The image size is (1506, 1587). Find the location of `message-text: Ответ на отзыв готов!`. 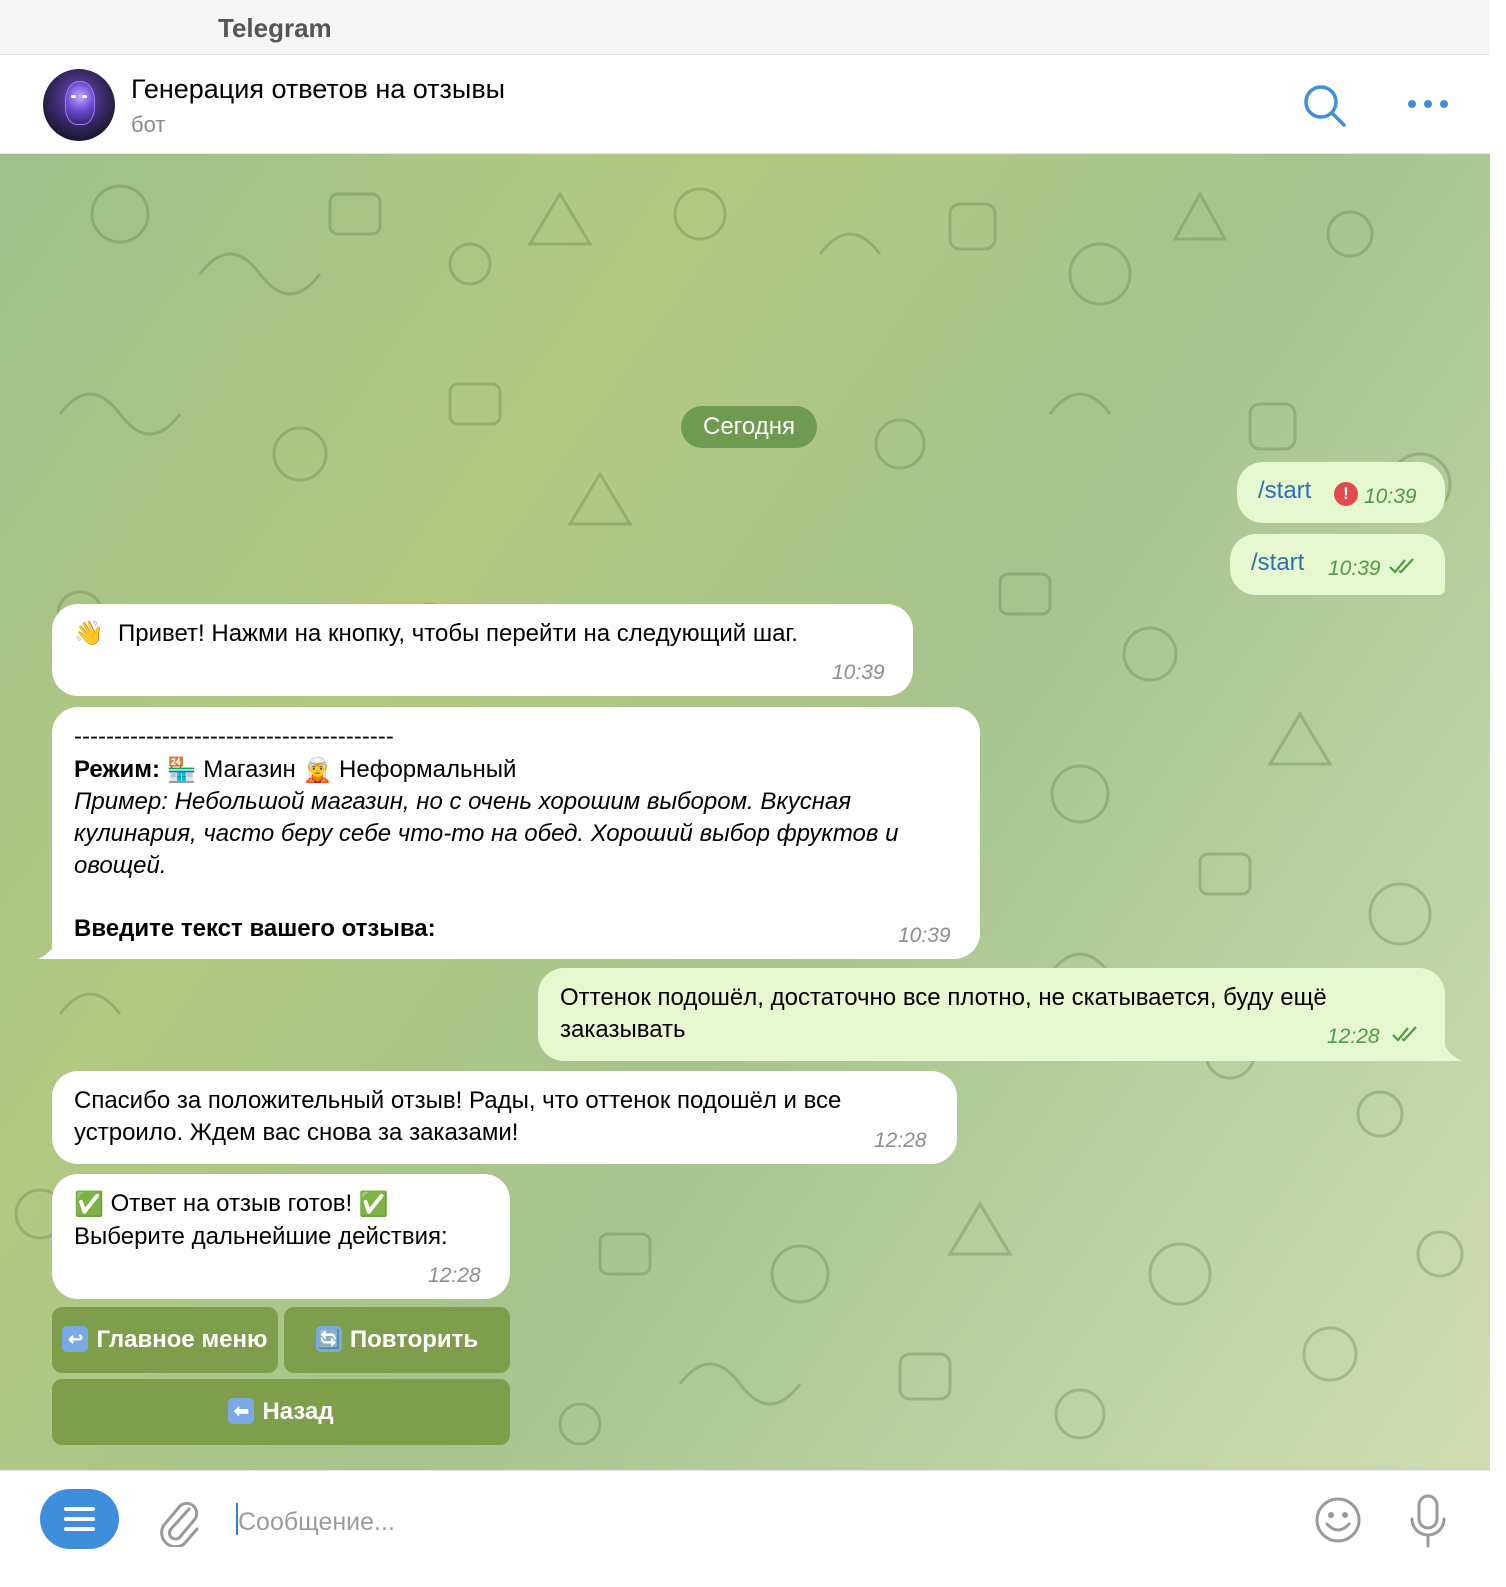

message-text: Ответ на отзыв готов! is located at coordinates (231, 1203).